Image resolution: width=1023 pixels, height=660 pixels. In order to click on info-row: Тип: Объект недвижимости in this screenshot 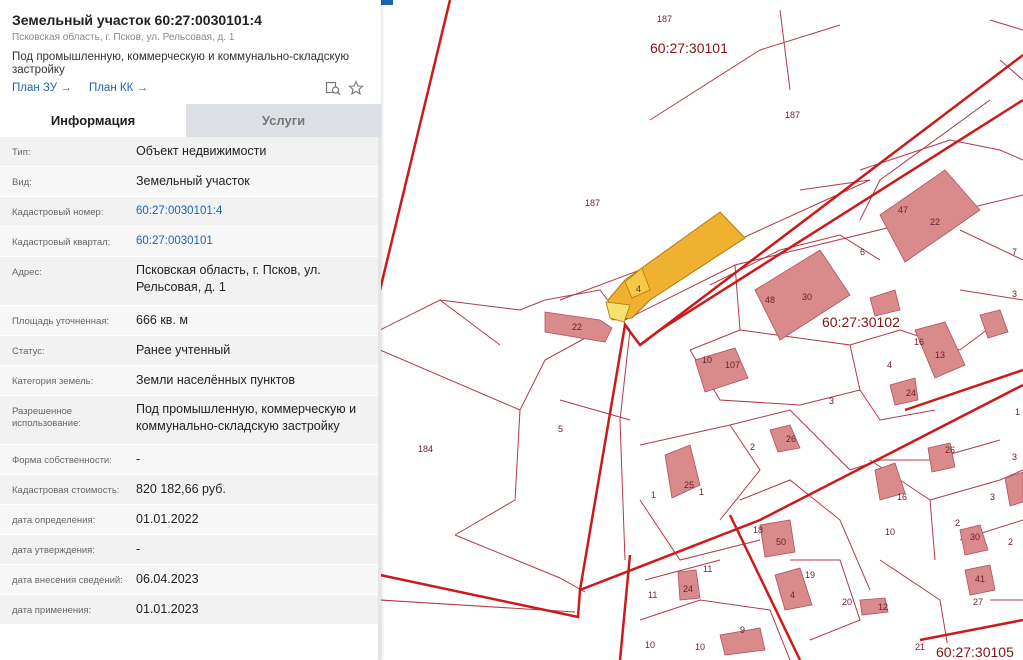, I will do `click(190, 152)`.